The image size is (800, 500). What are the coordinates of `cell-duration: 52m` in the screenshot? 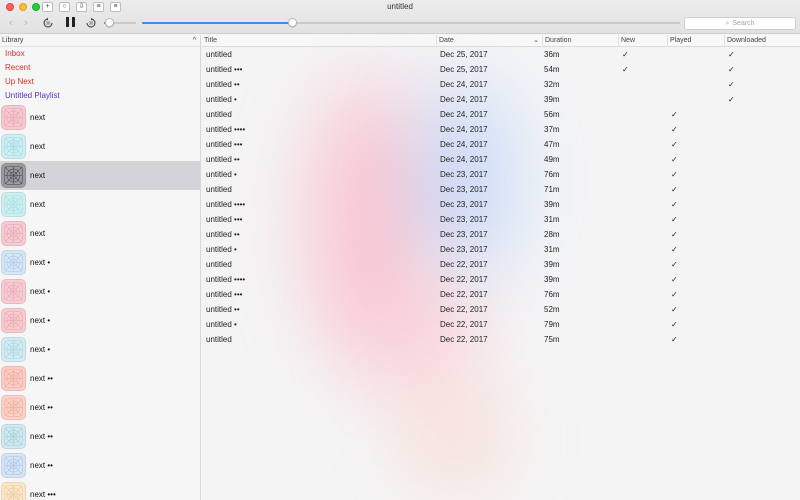 It's located at (552, 309).